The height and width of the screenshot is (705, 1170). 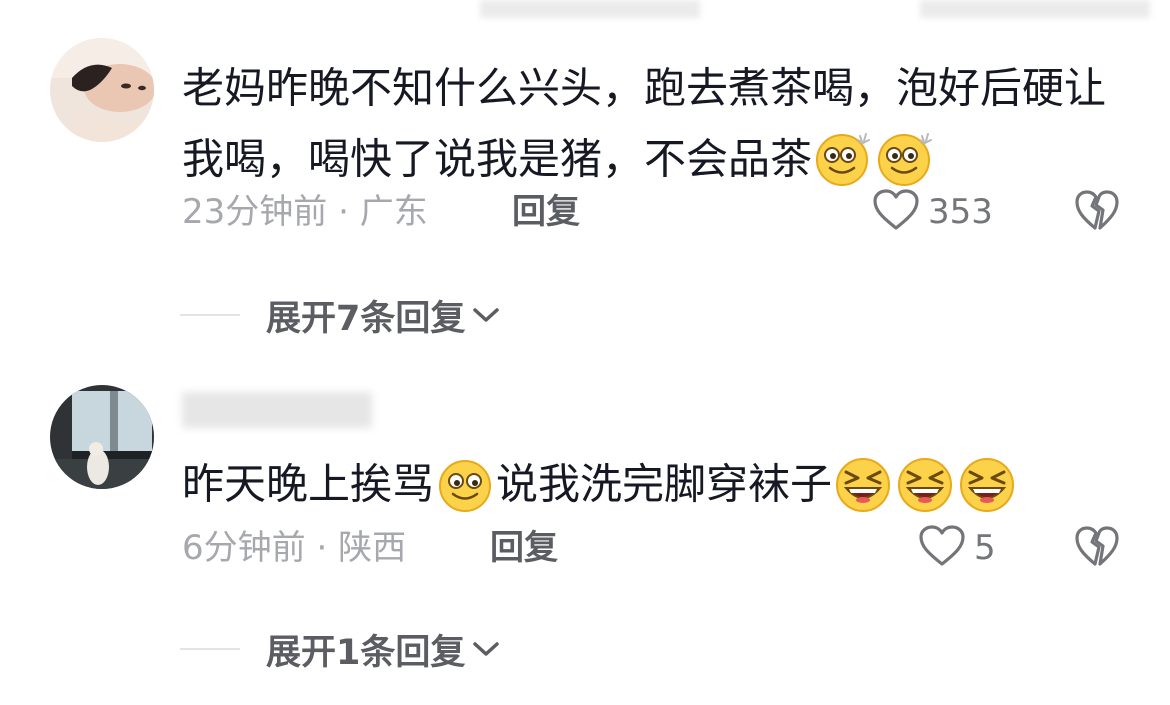 What do you see at coordinates (393, 212) in the screenshot?
I see `comment-location: 广东` at bounding box center [393, 212].